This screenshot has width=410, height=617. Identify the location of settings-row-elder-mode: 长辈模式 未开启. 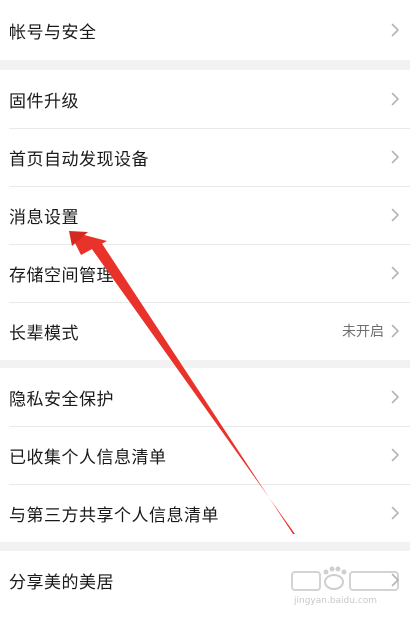
(205, 331).